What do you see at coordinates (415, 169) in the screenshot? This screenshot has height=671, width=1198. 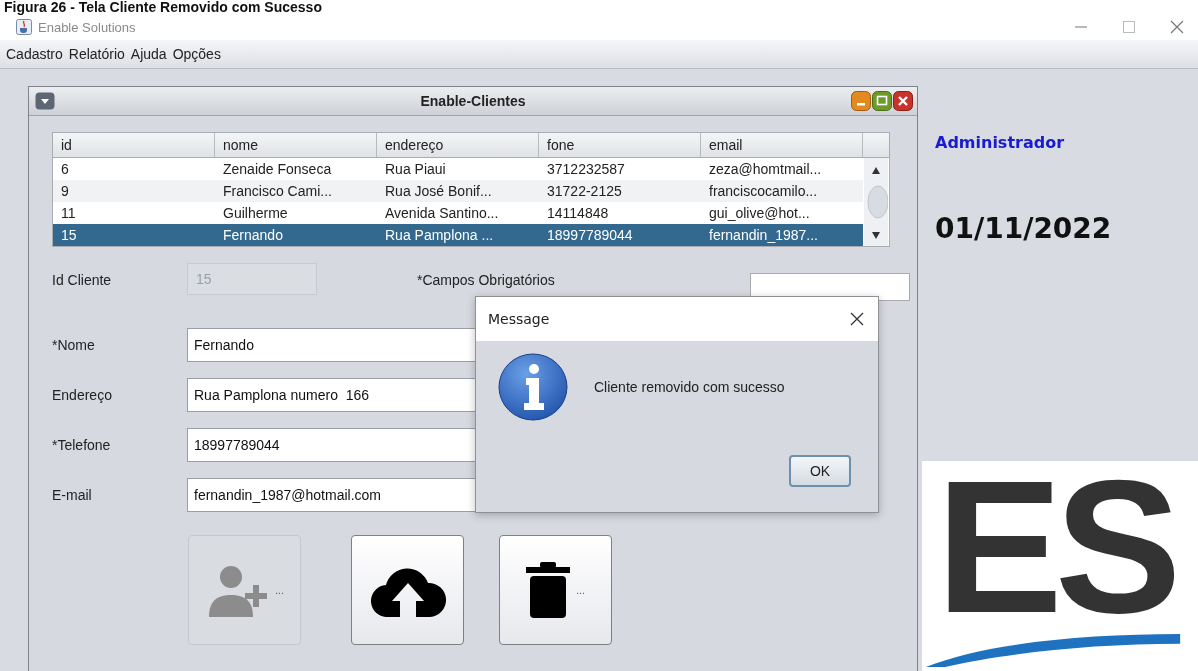 I see `table-cell-text: Rua Piaui` at bounding box center [415, 169].